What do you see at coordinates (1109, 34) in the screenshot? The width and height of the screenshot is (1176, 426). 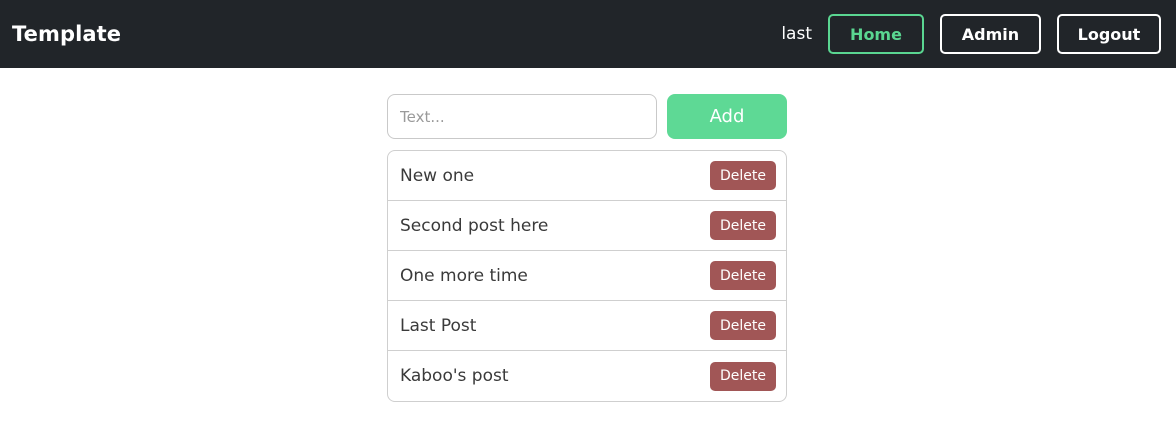 I see `logout-button: Logout` at bounding box center [1109, 34].